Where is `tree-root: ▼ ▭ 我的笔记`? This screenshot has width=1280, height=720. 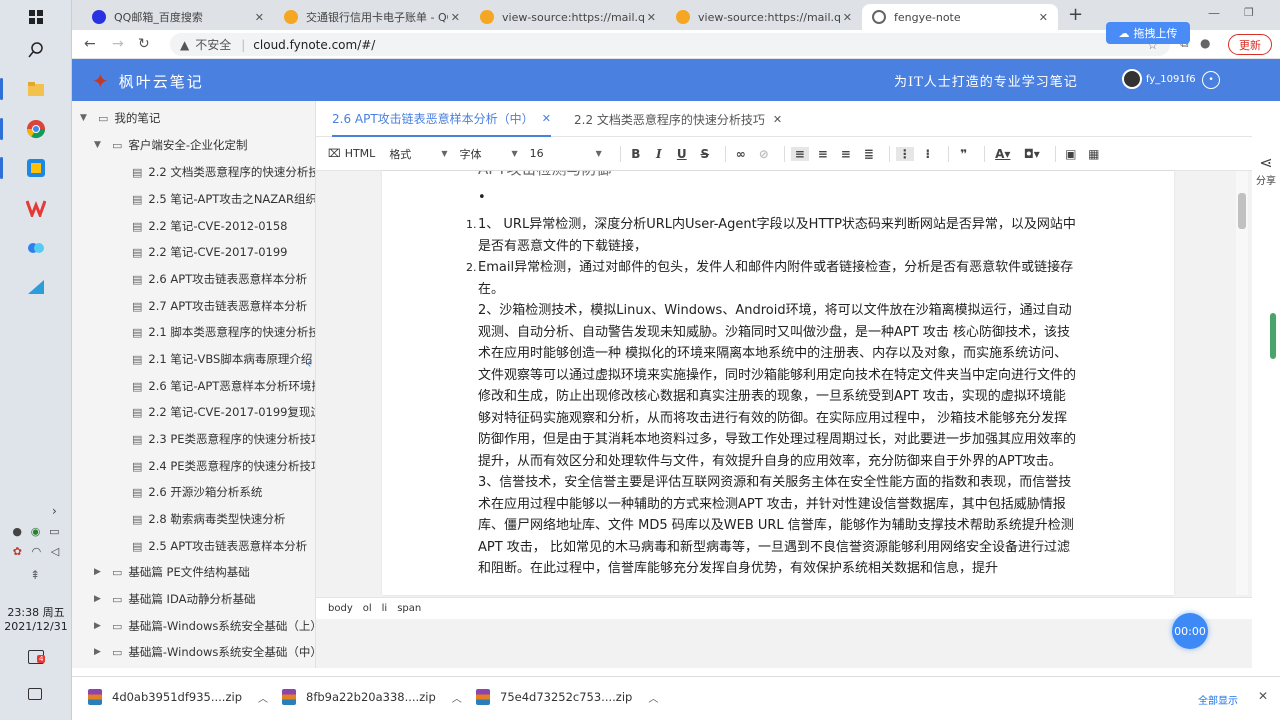
tree-root: ▼ ▭ 我的笔记 is located at coordinates (120, 118).